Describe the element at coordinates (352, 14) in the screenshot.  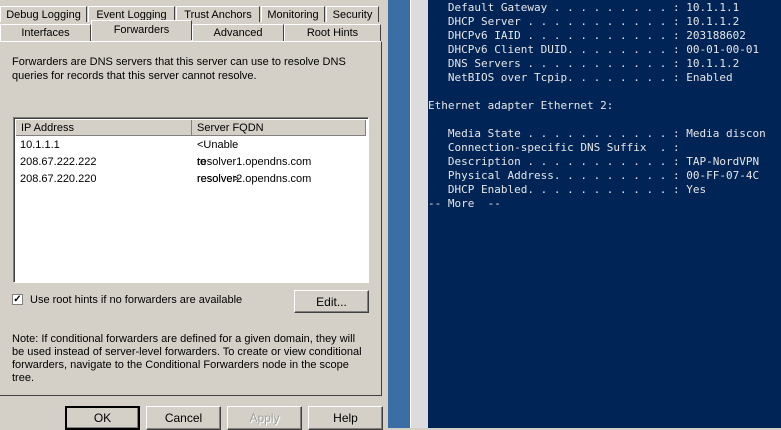
I see `tab-security: Security` at that location.